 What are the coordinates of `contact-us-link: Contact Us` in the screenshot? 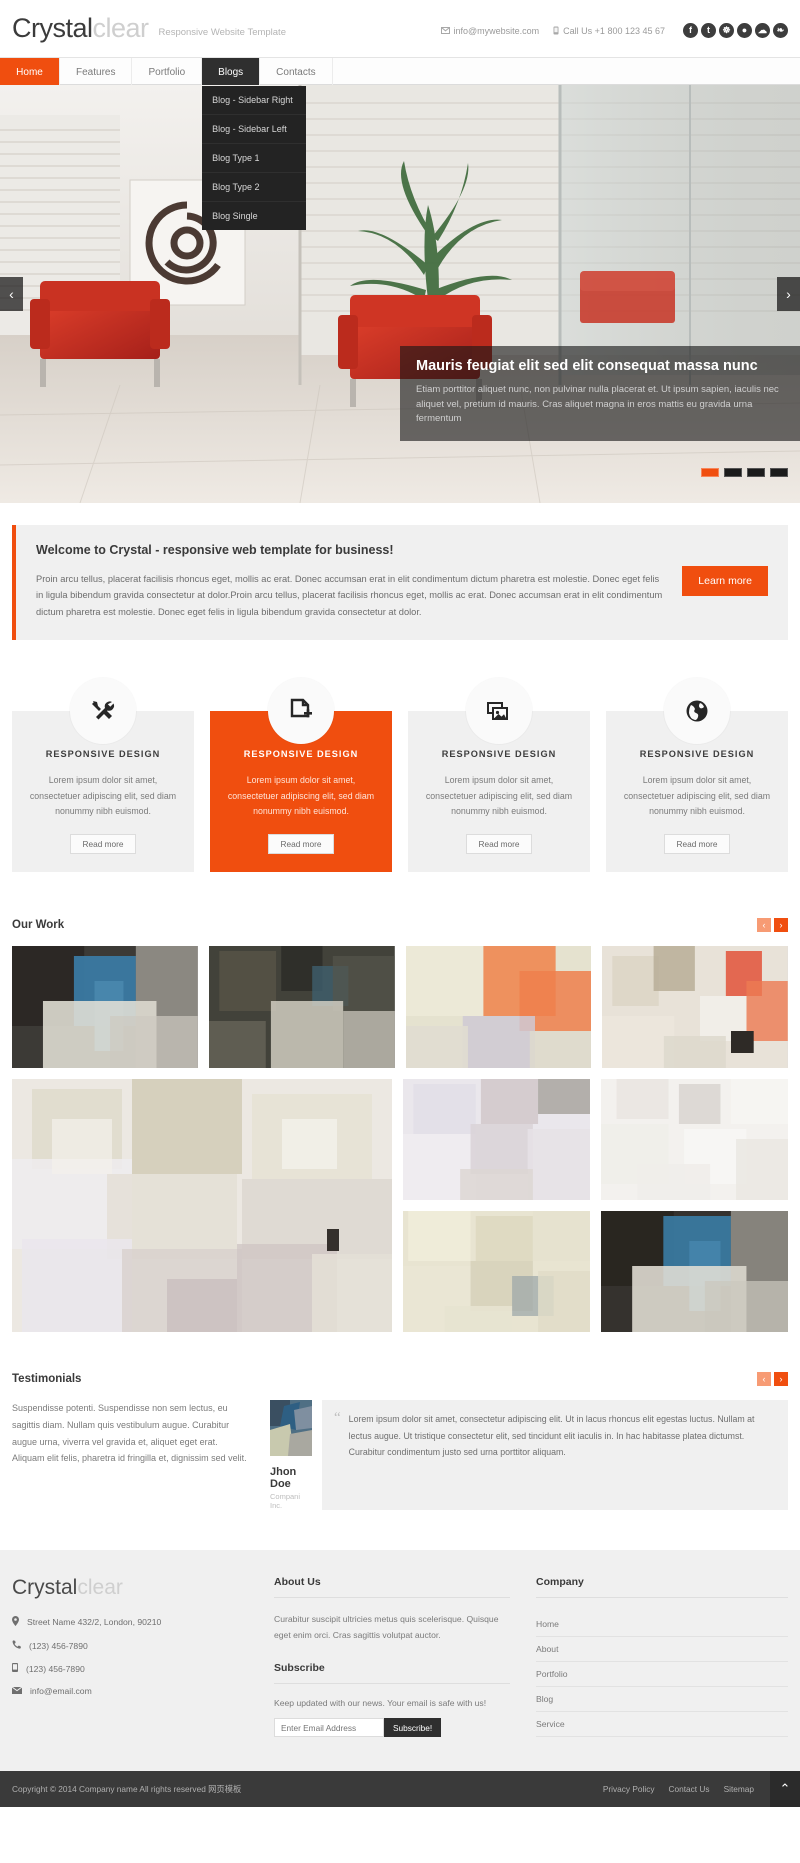 It's located at (689, 1789).